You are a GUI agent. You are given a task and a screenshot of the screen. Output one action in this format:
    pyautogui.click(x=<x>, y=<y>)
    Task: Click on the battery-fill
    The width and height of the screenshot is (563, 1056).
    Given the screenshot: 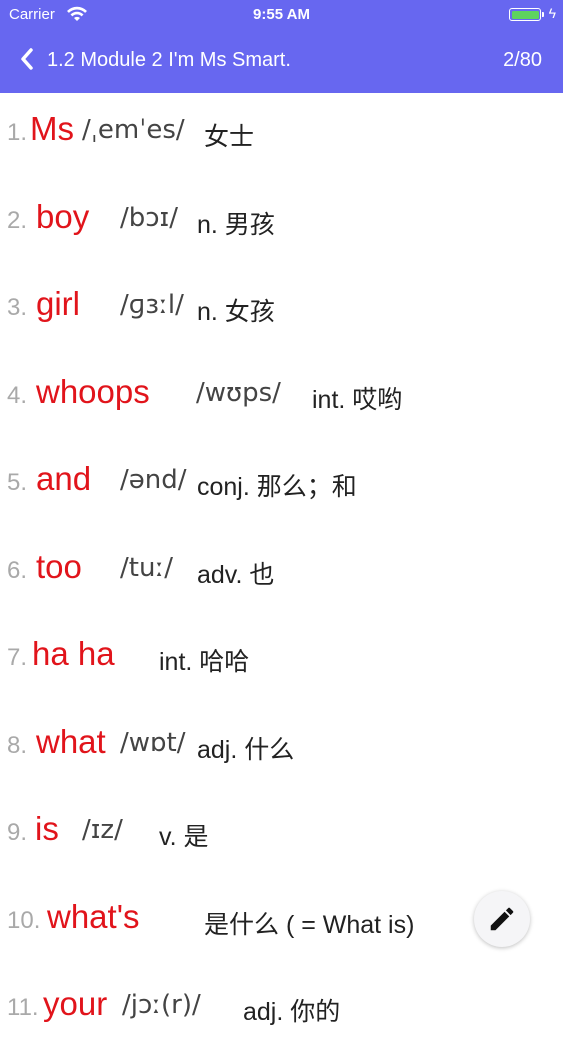 What is the action you would take?
    pyautogui.click(x=525, y=14)
    